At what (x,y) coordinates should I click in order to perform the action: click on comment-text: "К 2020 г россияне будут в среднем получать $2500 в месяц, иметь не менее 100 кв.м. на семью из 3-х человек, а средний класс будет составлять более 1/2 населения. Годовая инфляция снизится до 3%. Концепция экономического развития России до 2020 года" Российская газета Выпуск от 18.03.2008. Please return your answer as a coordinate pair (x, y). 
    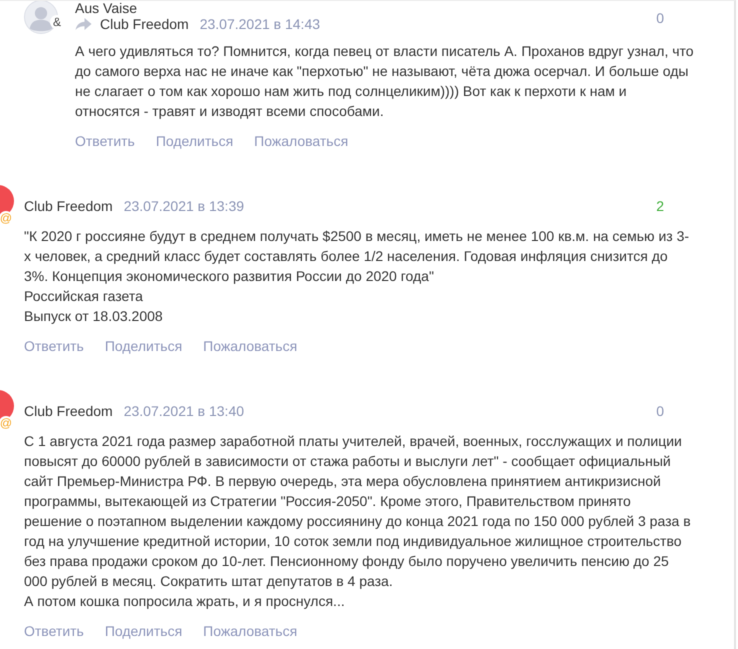
    Looking at the image, I should click on (357, 276).